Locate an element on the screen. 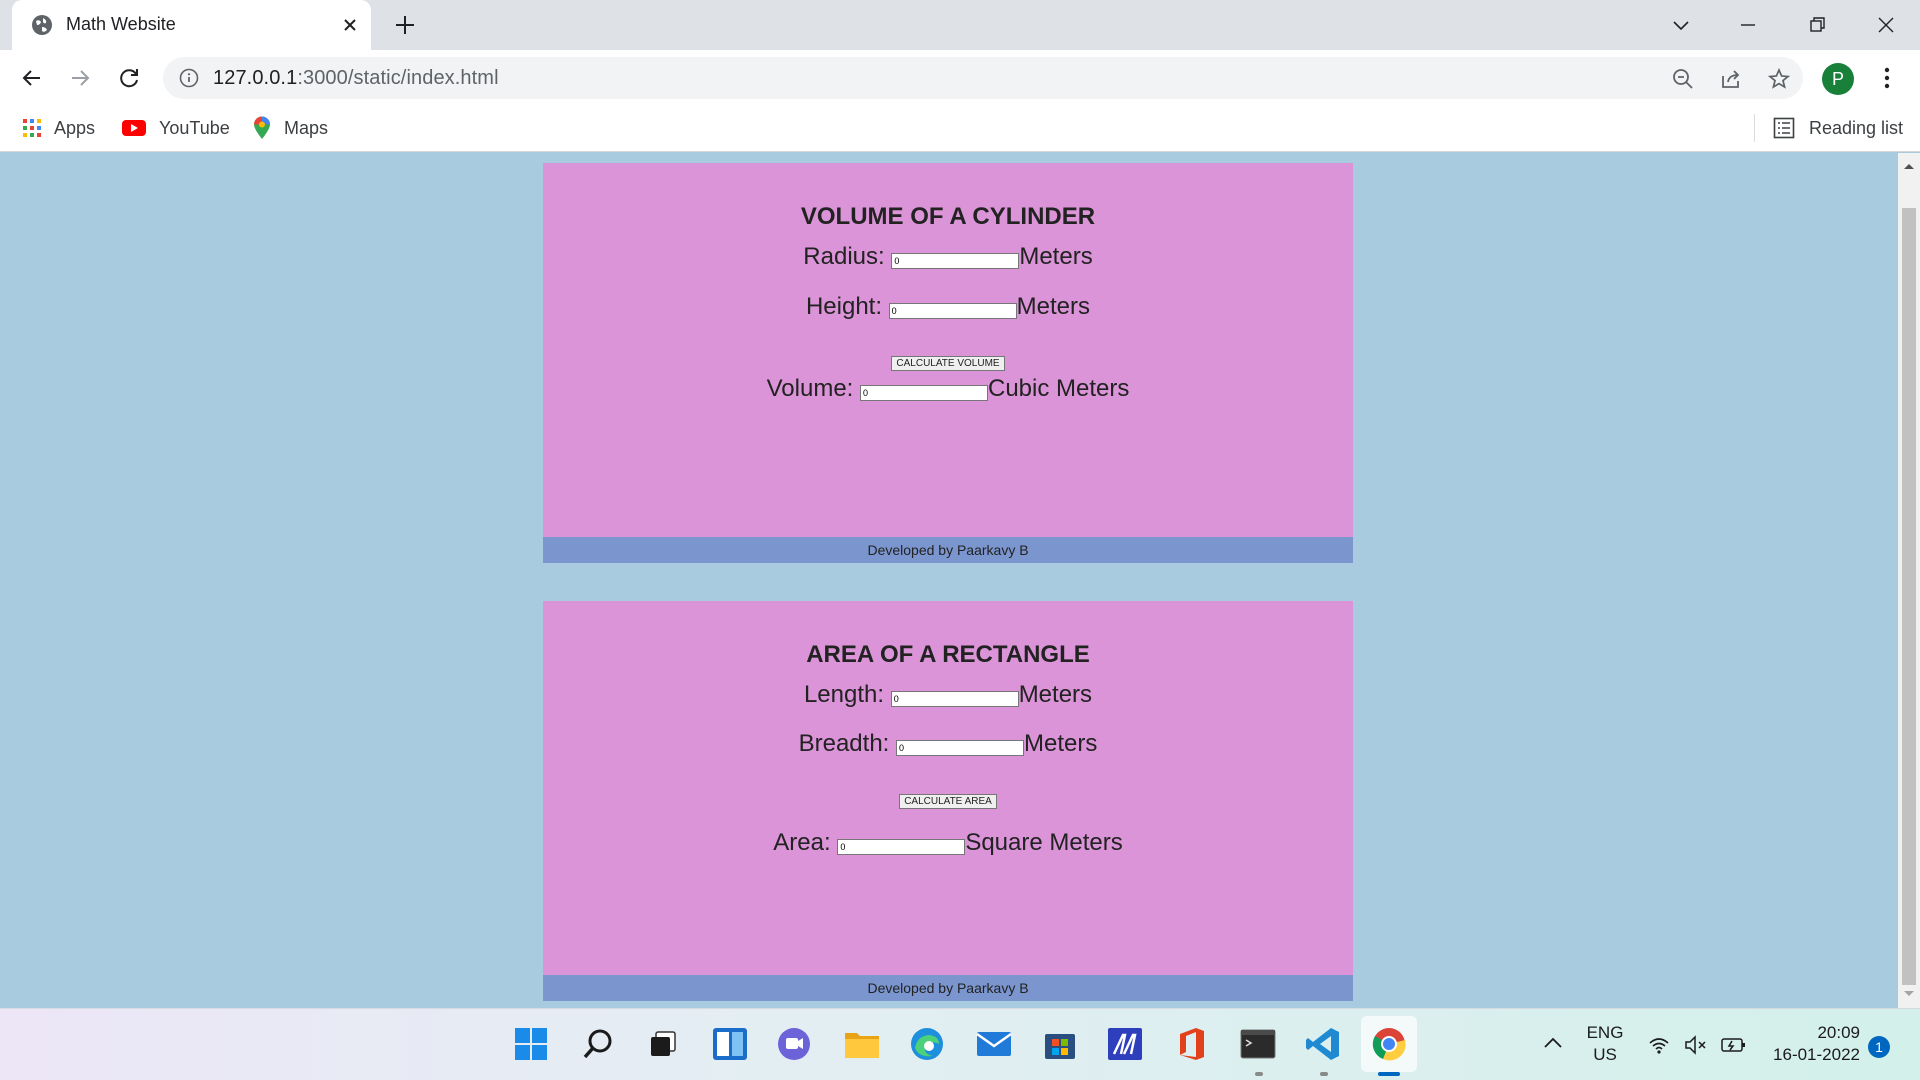  volume-output is located at coordinates (924, 393).